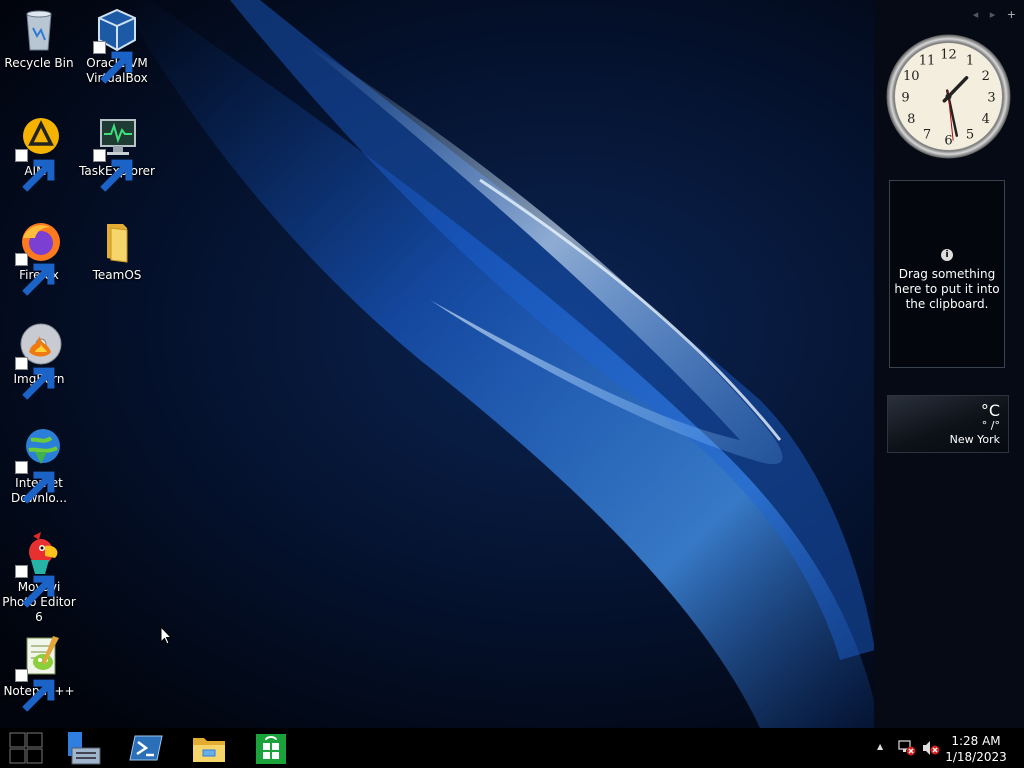  I want to click on desktop-icon-label: TeamOS, so click(117, 275).